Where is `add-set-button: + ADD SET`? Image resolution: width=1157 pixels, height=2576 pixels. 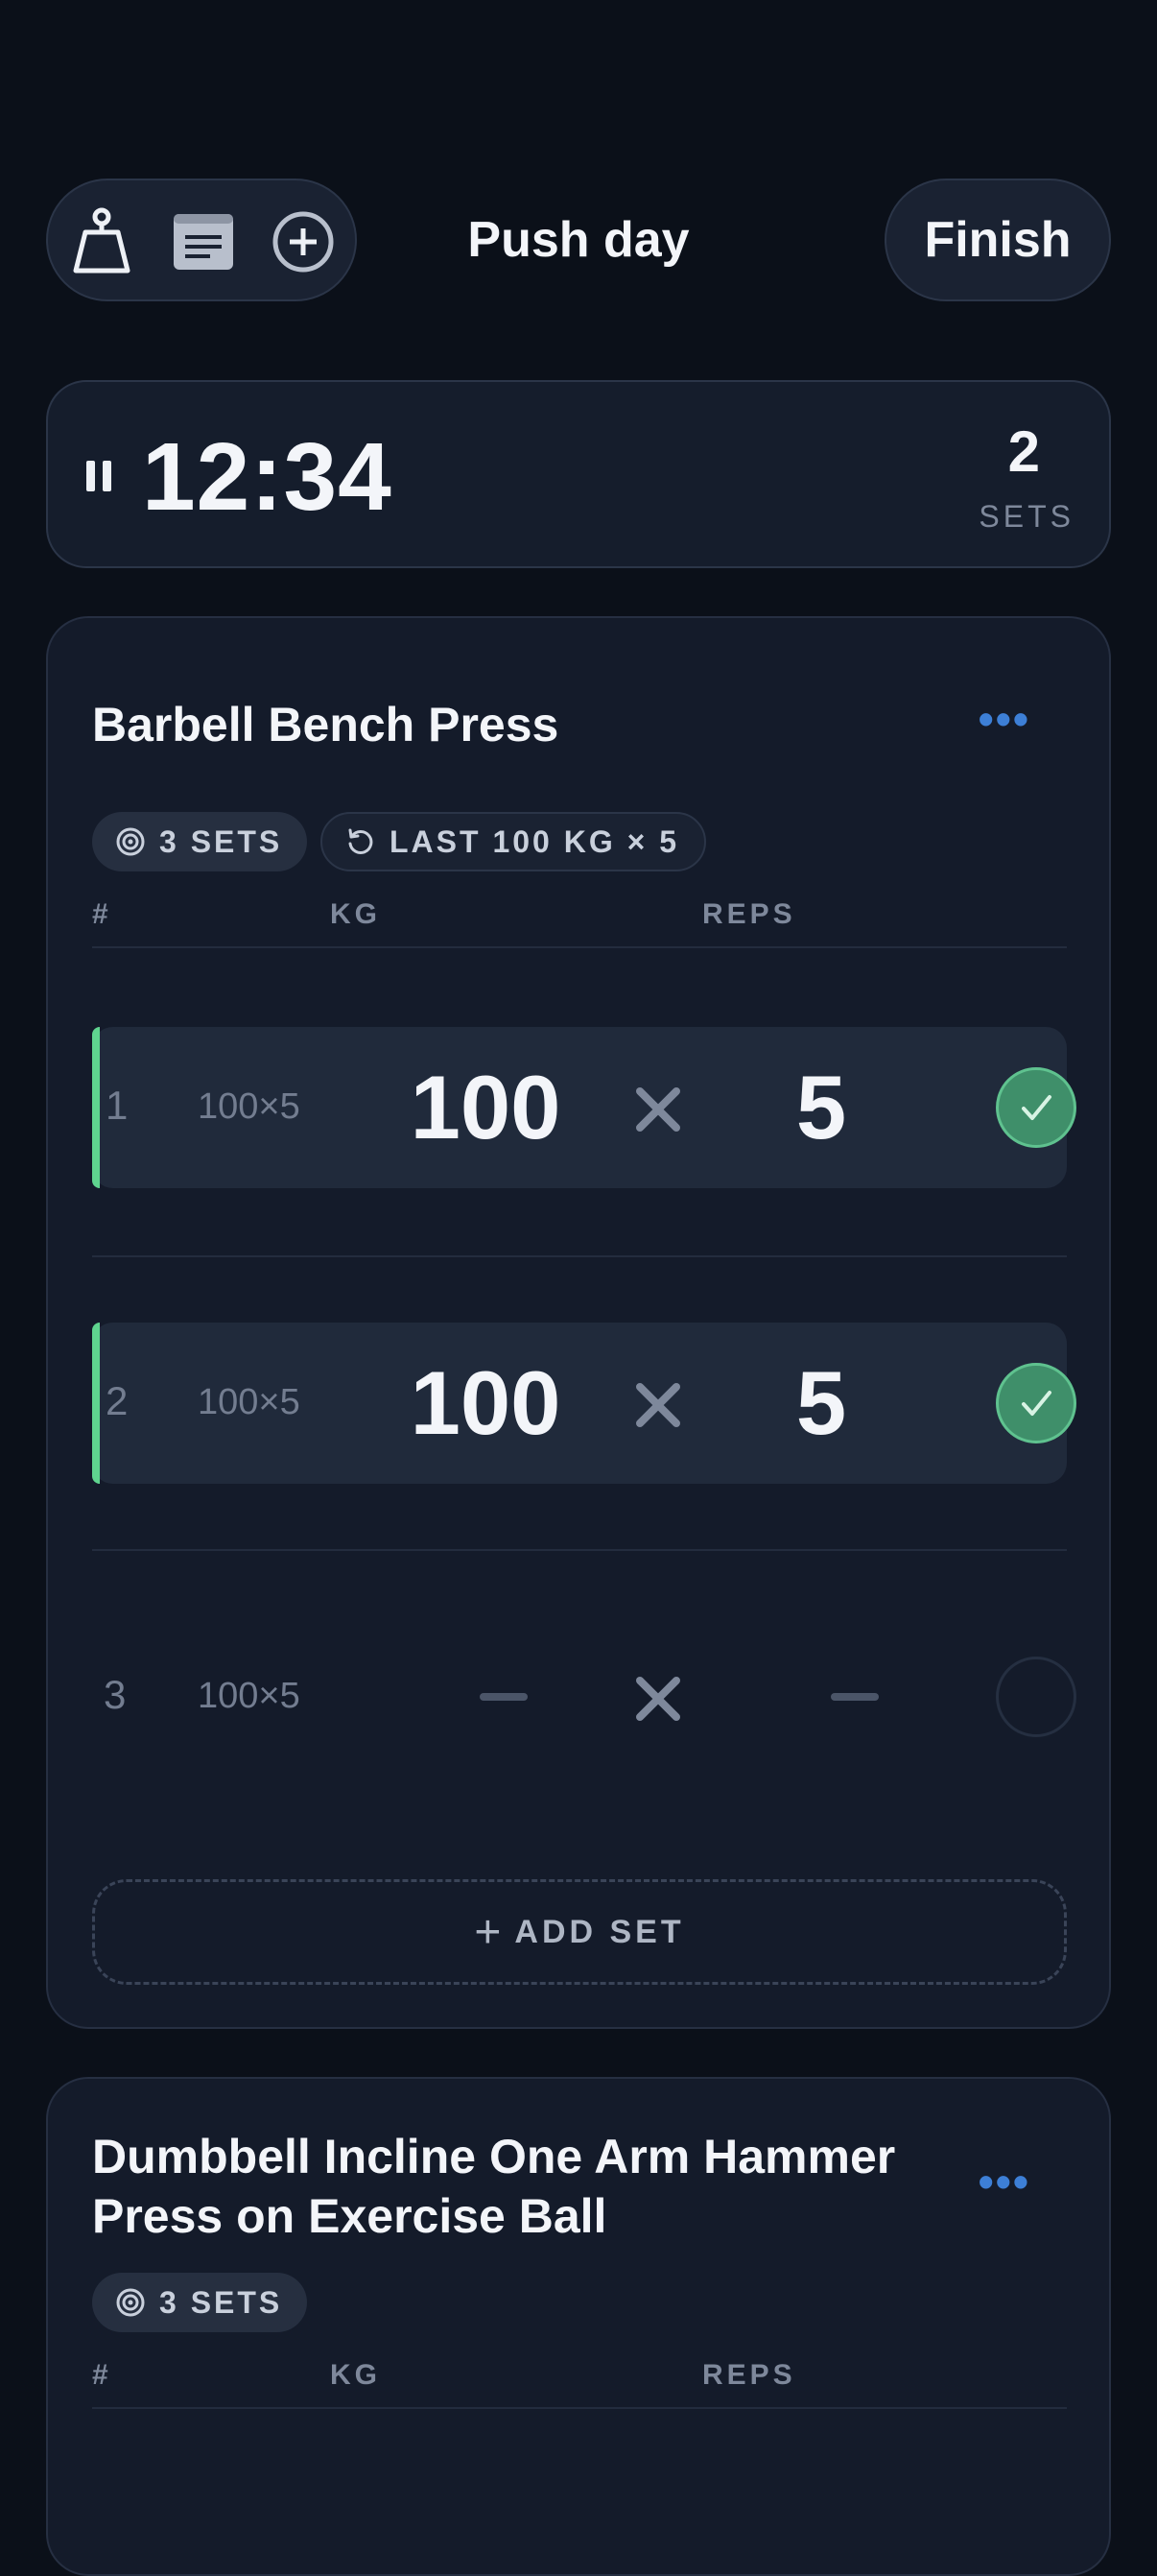 add-set-button: + ADD SET is located at coordinates (579, 1932).